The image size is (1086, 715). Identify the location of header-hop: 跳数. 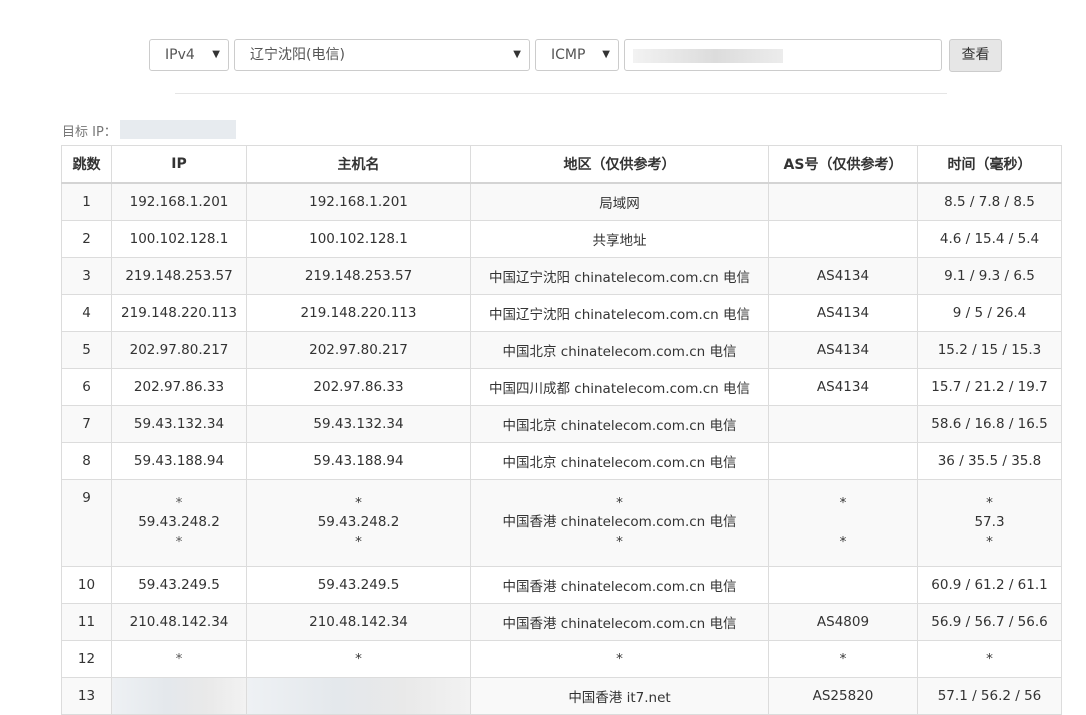
(86, 164).